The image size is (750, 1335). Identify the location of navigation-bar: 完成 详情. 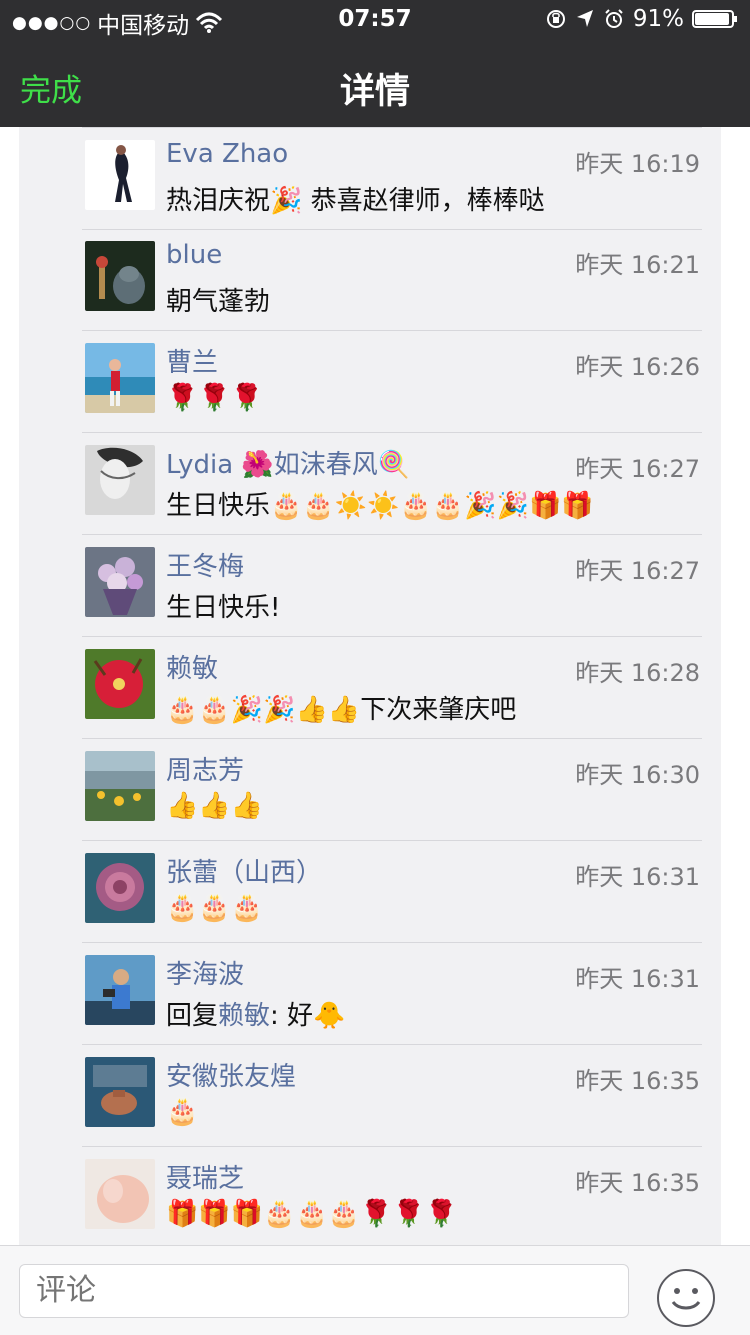
(375, 85).